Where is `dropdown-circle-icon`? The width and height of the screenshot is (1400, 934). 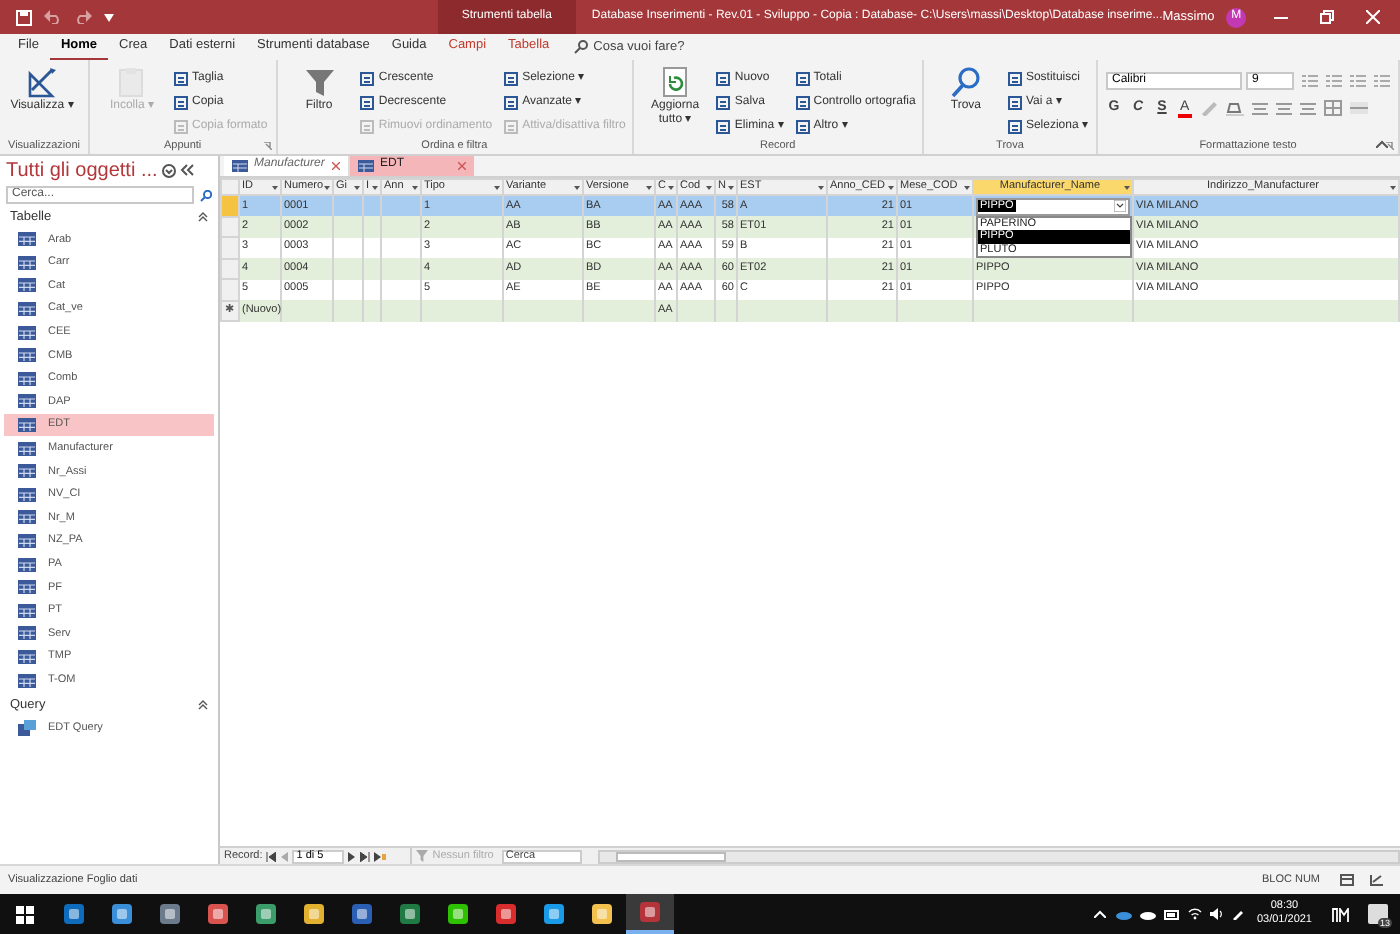
dropdown-circle-icon is located at coordinates (168, 170).